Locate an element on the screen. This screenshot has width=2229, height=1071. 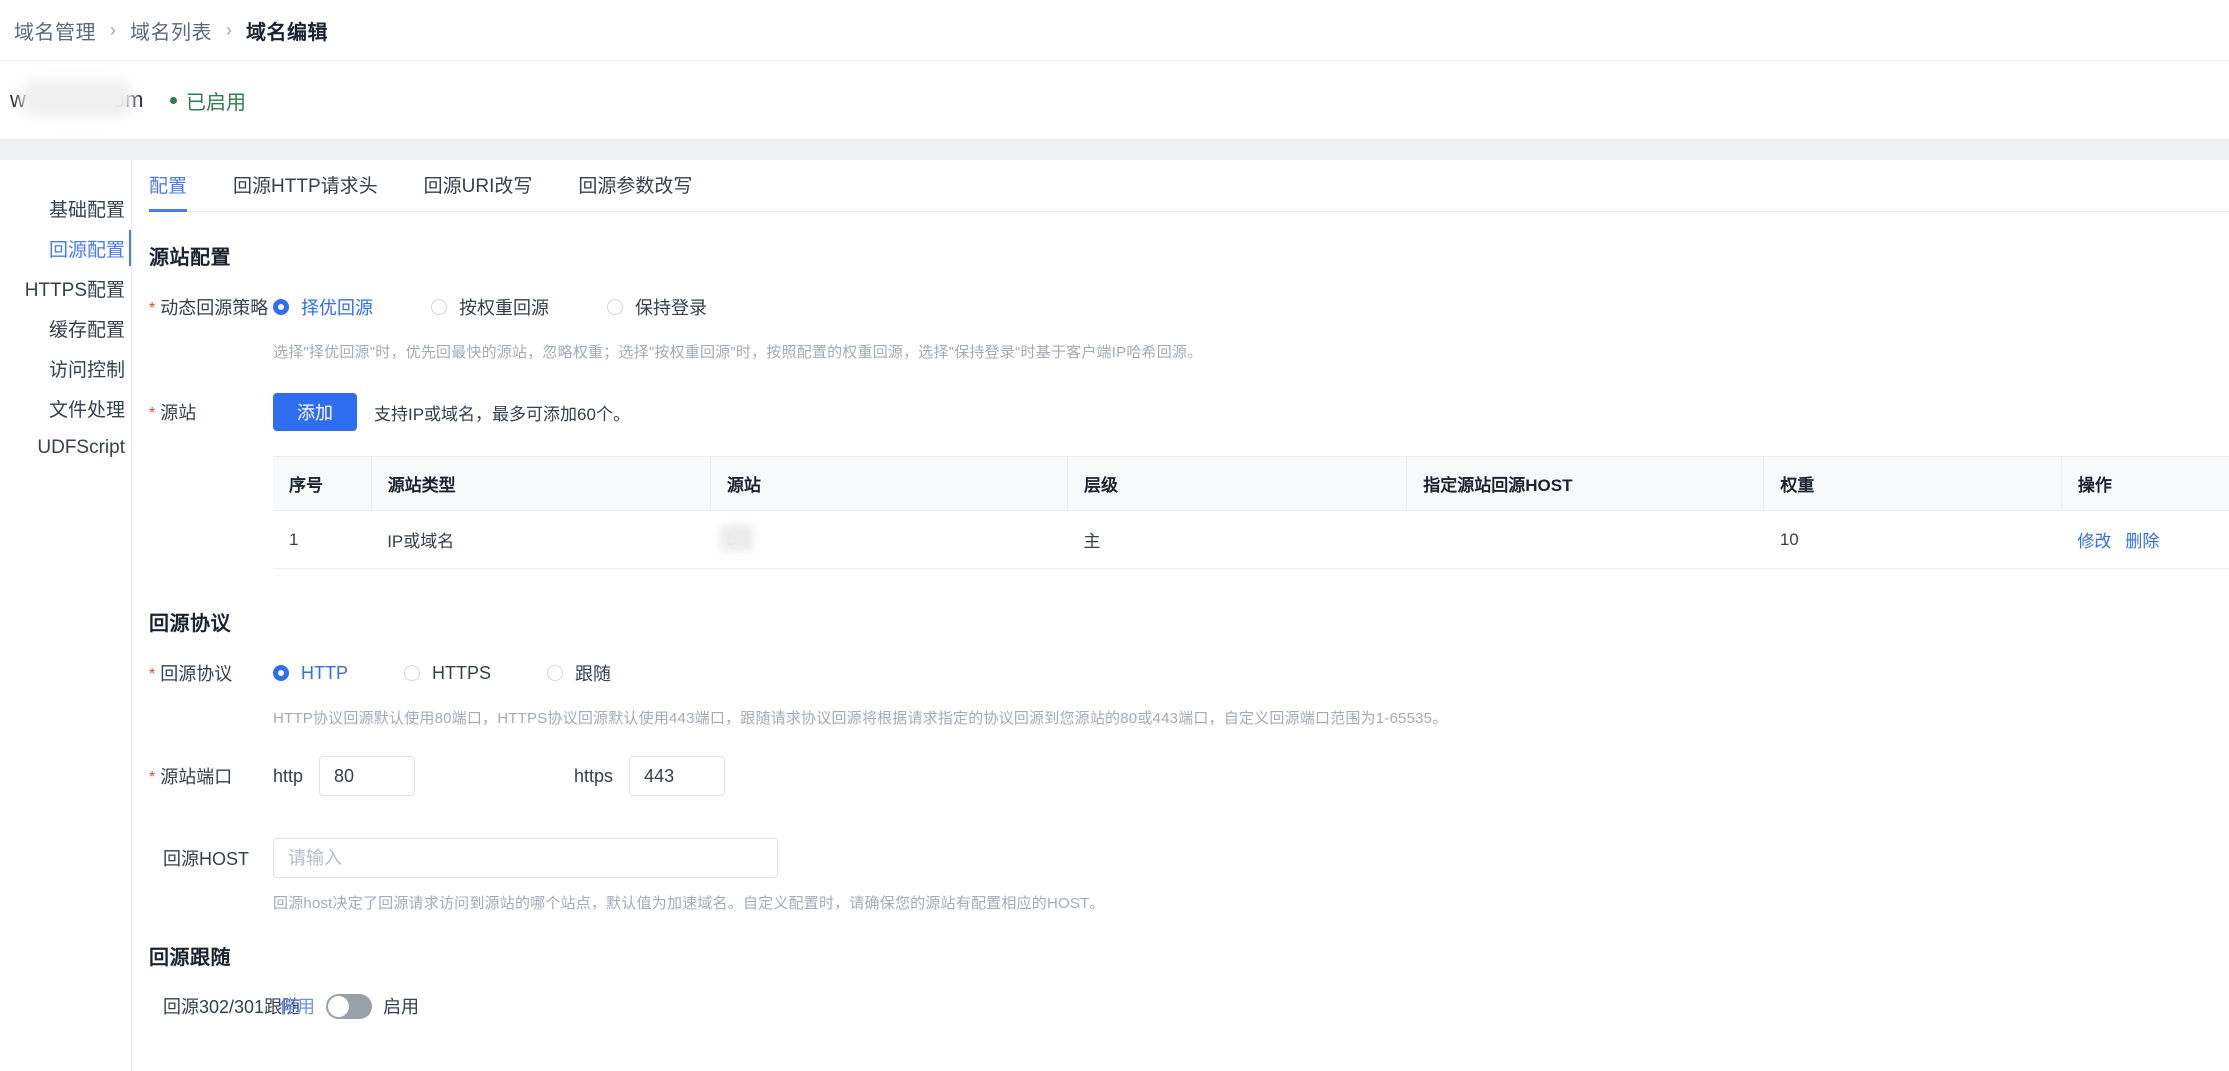
tab-origin-uri-rewrite: 回源URI改写 is located at coordinates (478, 191).